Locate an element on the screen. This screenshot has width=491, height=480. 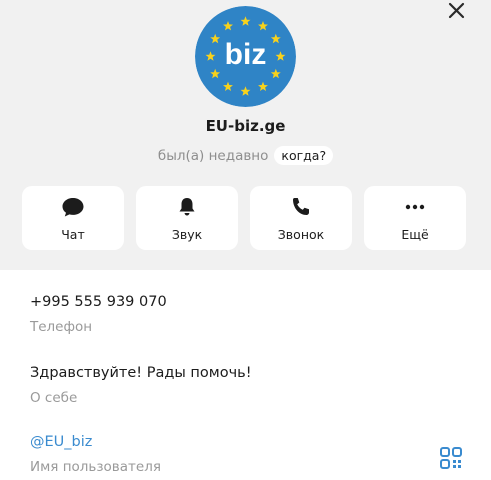
username-label: Имя пользователя is located at coordinates (95, 467).